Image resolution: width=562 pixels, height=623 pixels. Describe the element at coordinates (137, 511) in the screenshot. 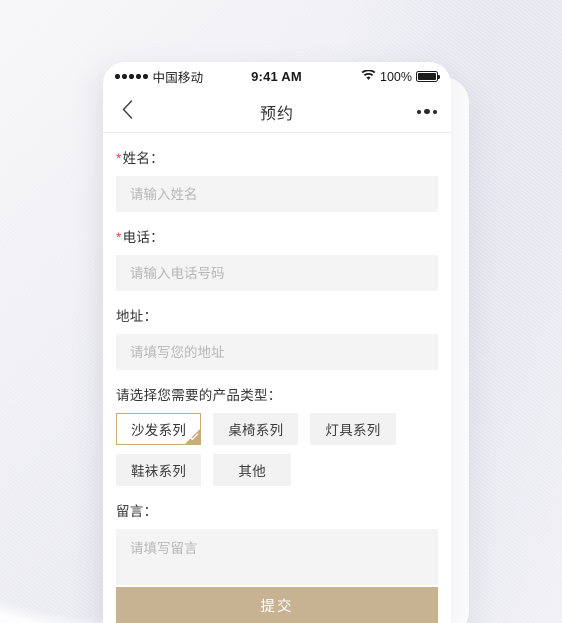

I see `field-message-label: 留言：` at that location.